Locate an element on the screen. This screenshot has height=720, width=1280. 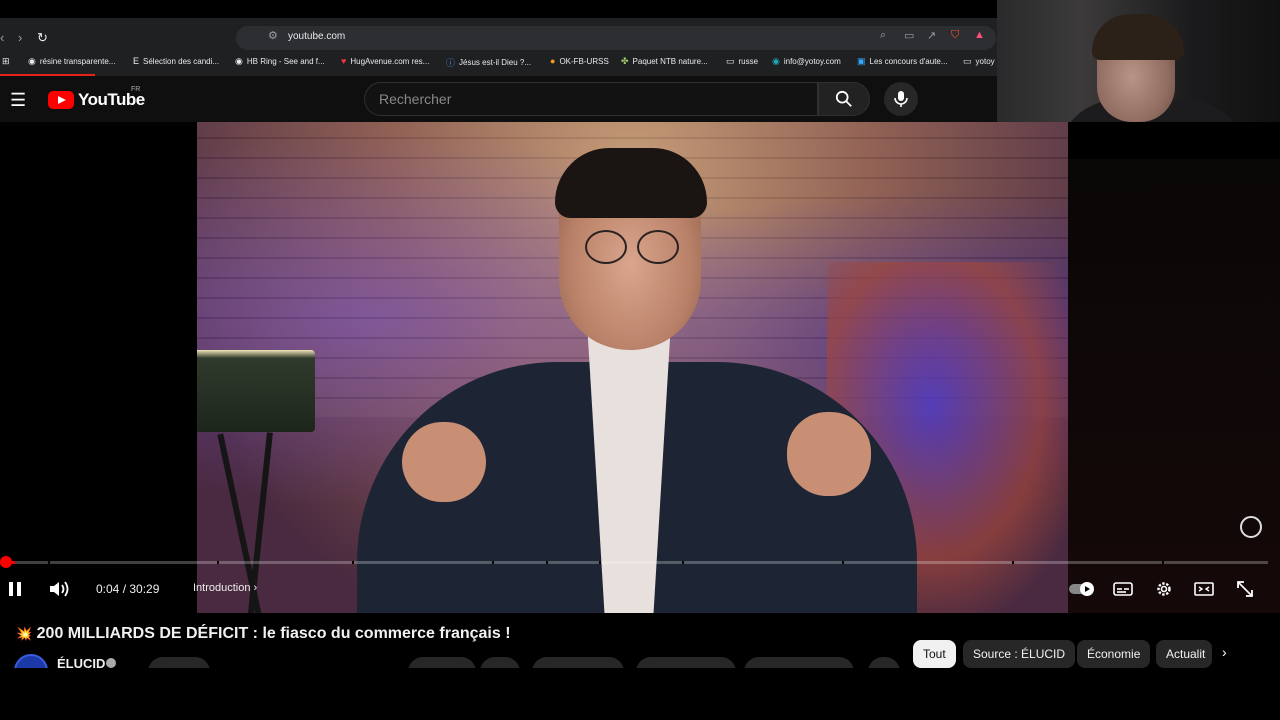
plant-icon: ✤ is located at coordinates (625, 61).